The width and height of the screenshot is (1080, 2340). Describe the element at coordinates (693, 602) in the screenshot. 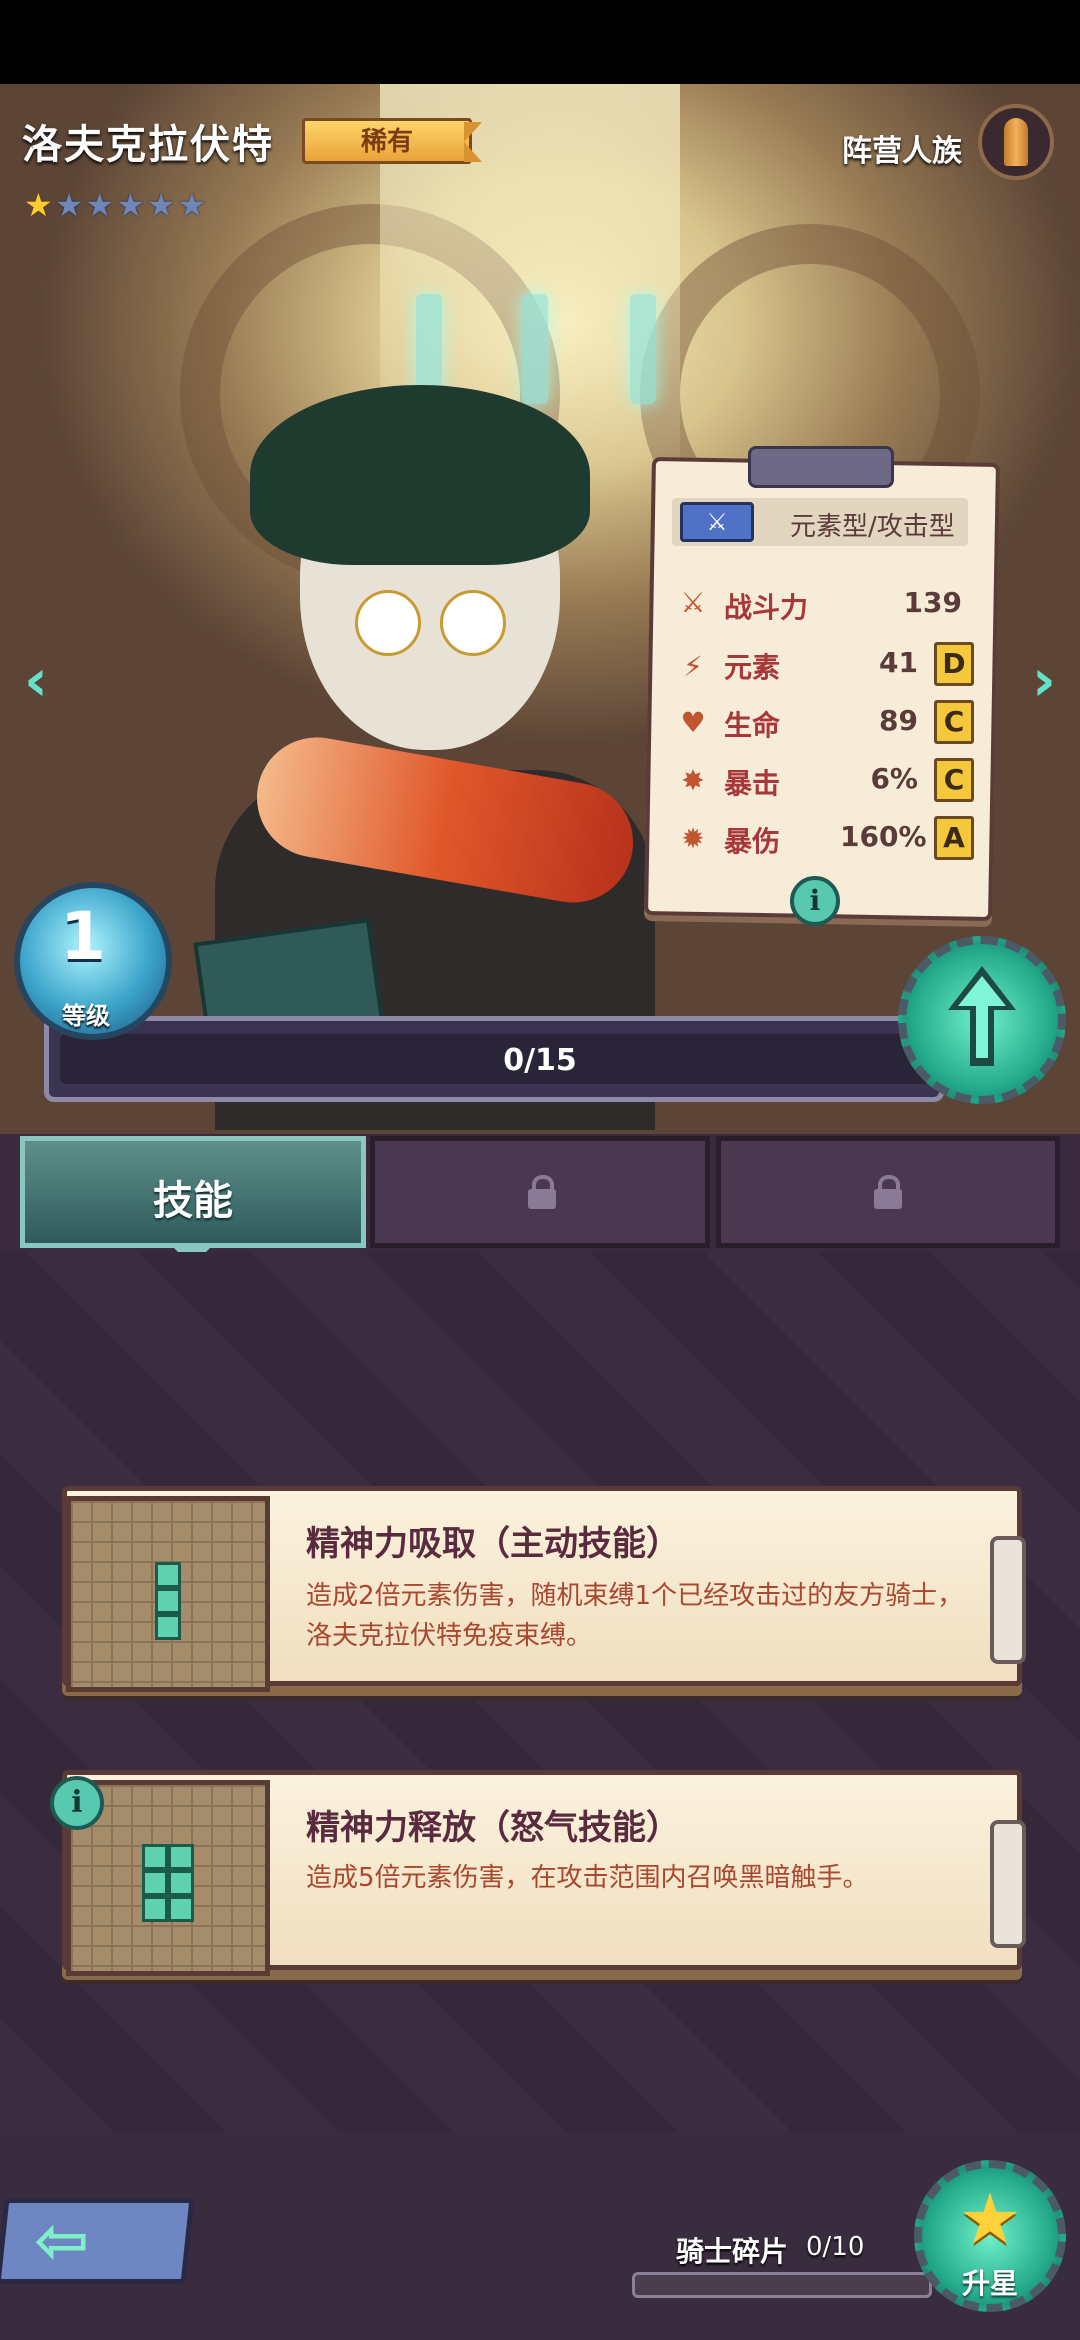

I see `power-icon: ⚔` at that location.